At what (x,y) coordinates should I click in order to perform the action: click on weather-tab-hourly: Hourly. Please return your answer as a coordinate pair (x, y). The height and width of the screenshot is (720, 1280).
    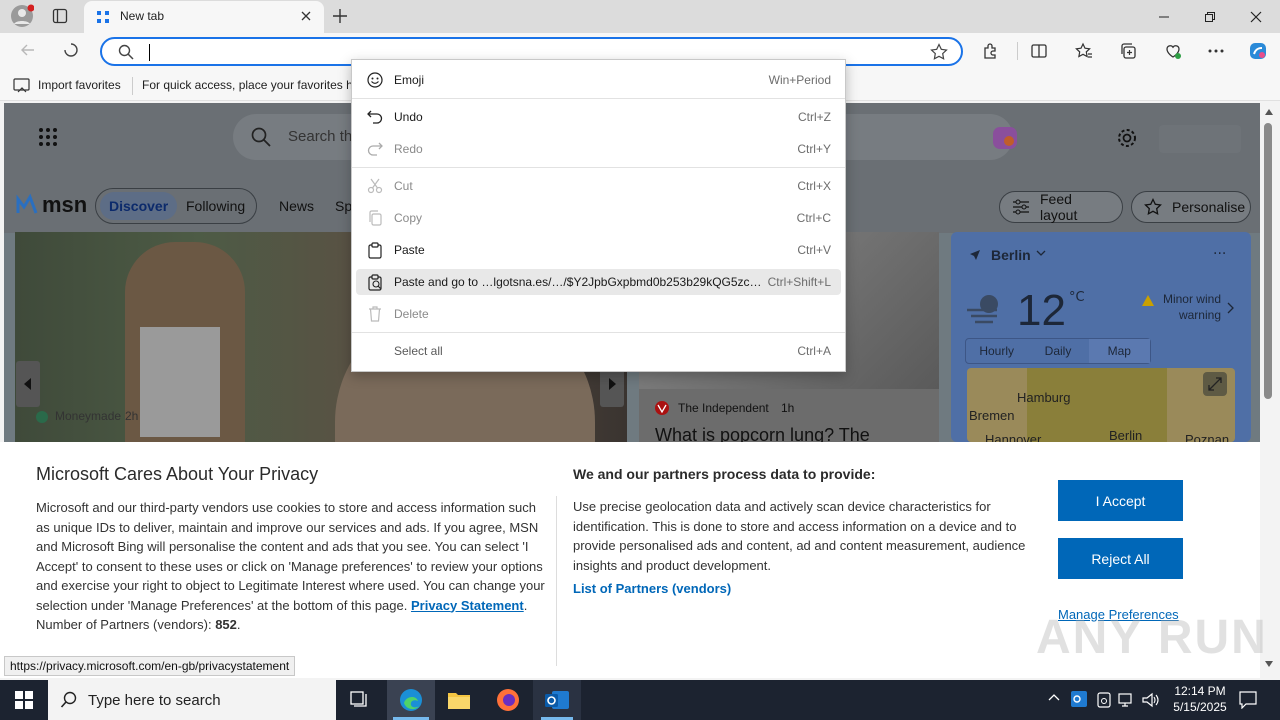
    Looking at the image, I should click on (996, 351).